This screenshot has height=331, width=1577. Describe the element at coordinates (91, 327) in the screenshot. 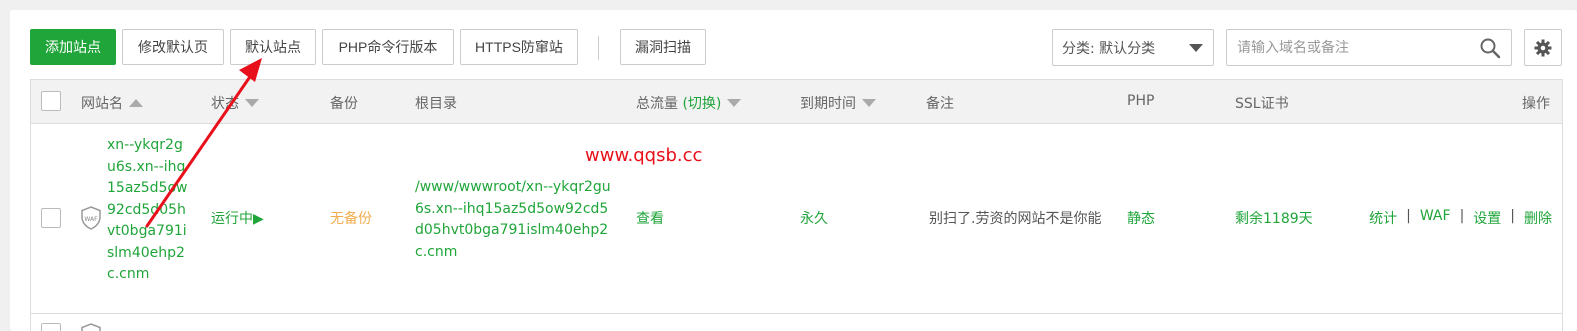

I see `waf-shield-icon` at that location.